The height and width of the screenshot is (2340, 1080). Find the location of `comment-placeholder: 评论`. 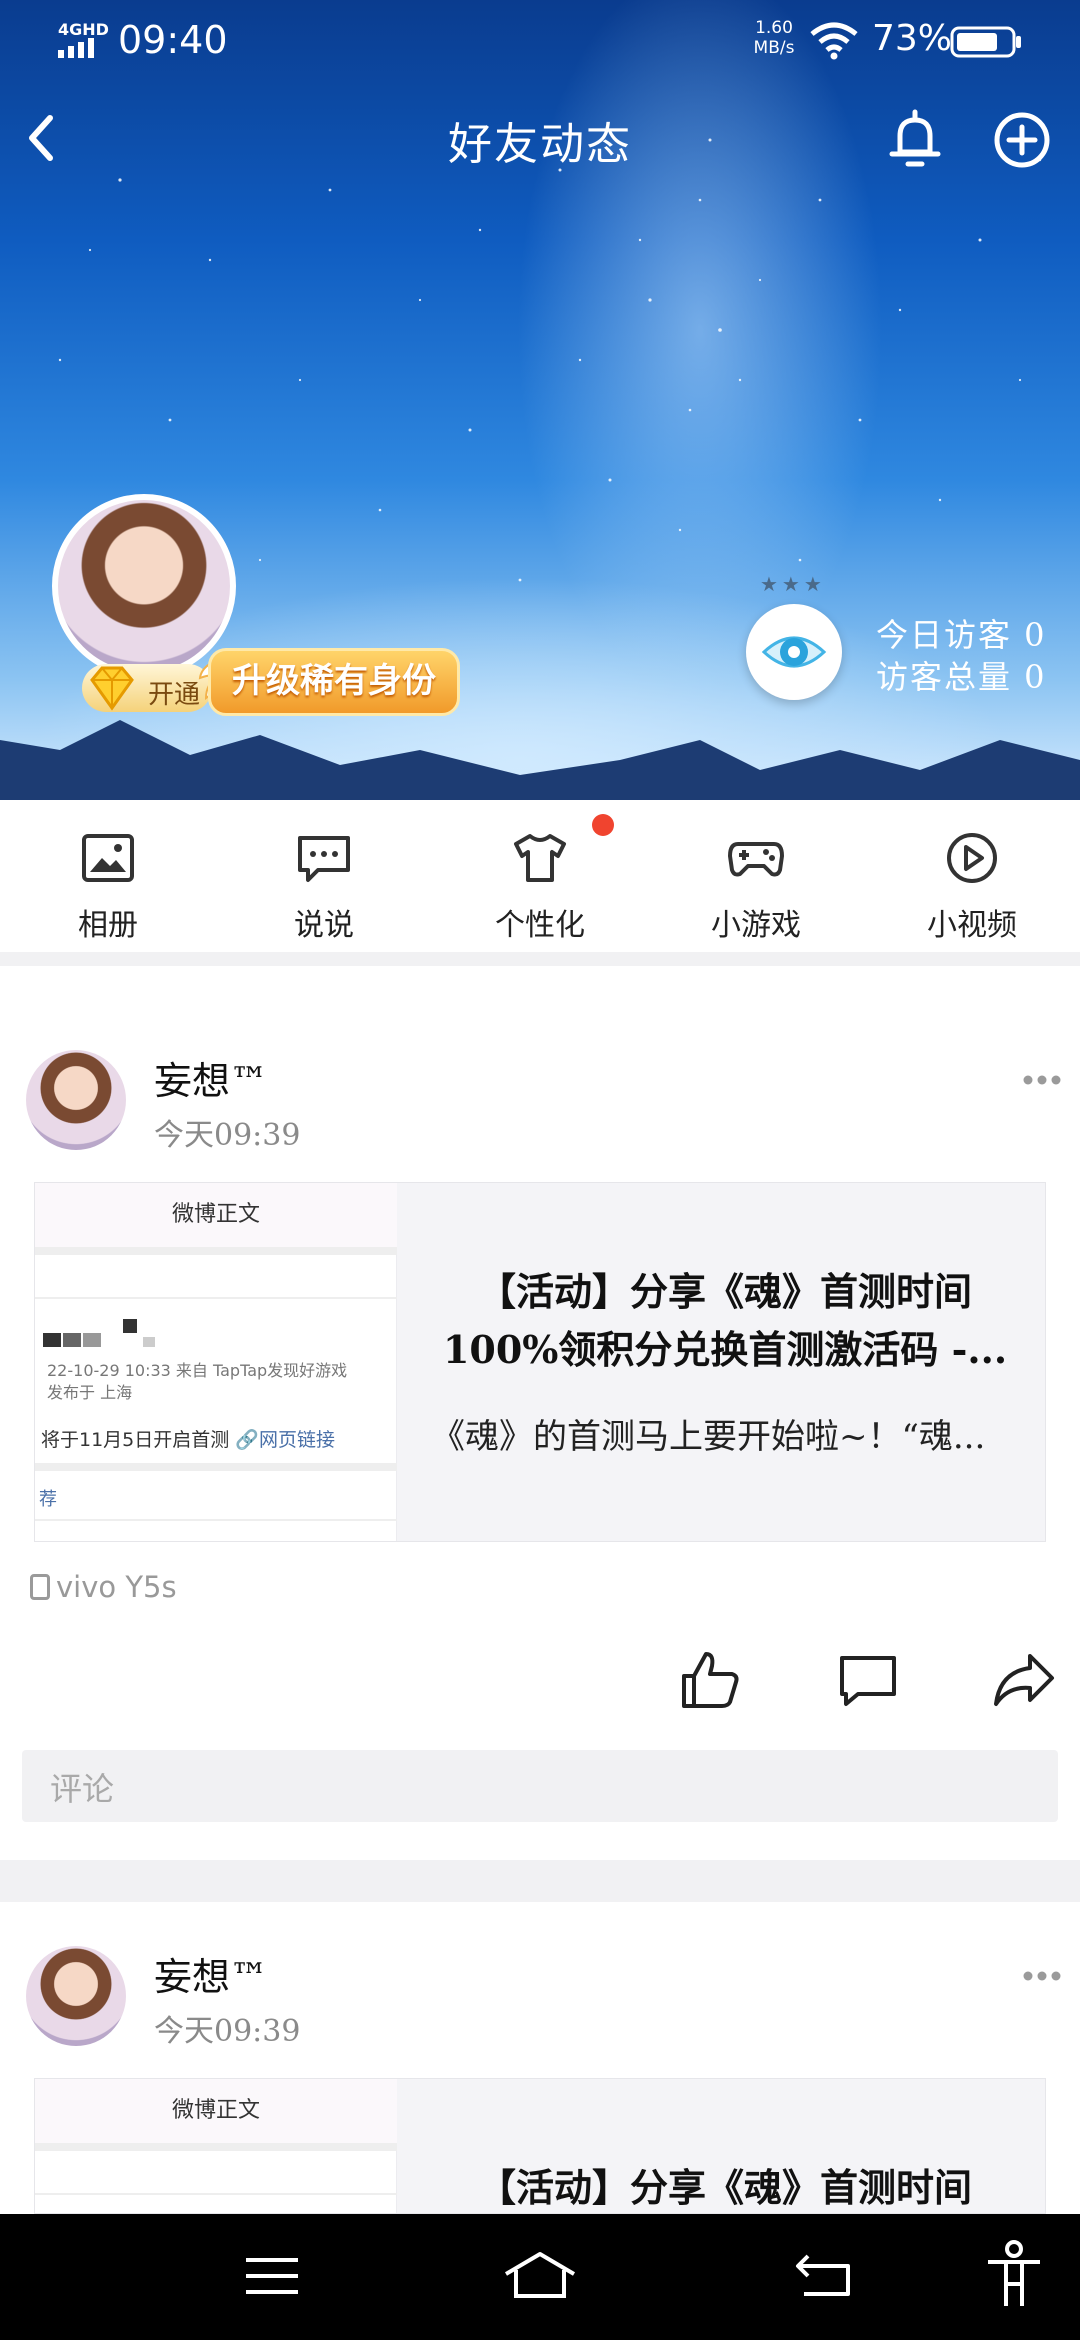

comment-placeholder: 评论 is located at coordinates (82, 1789).